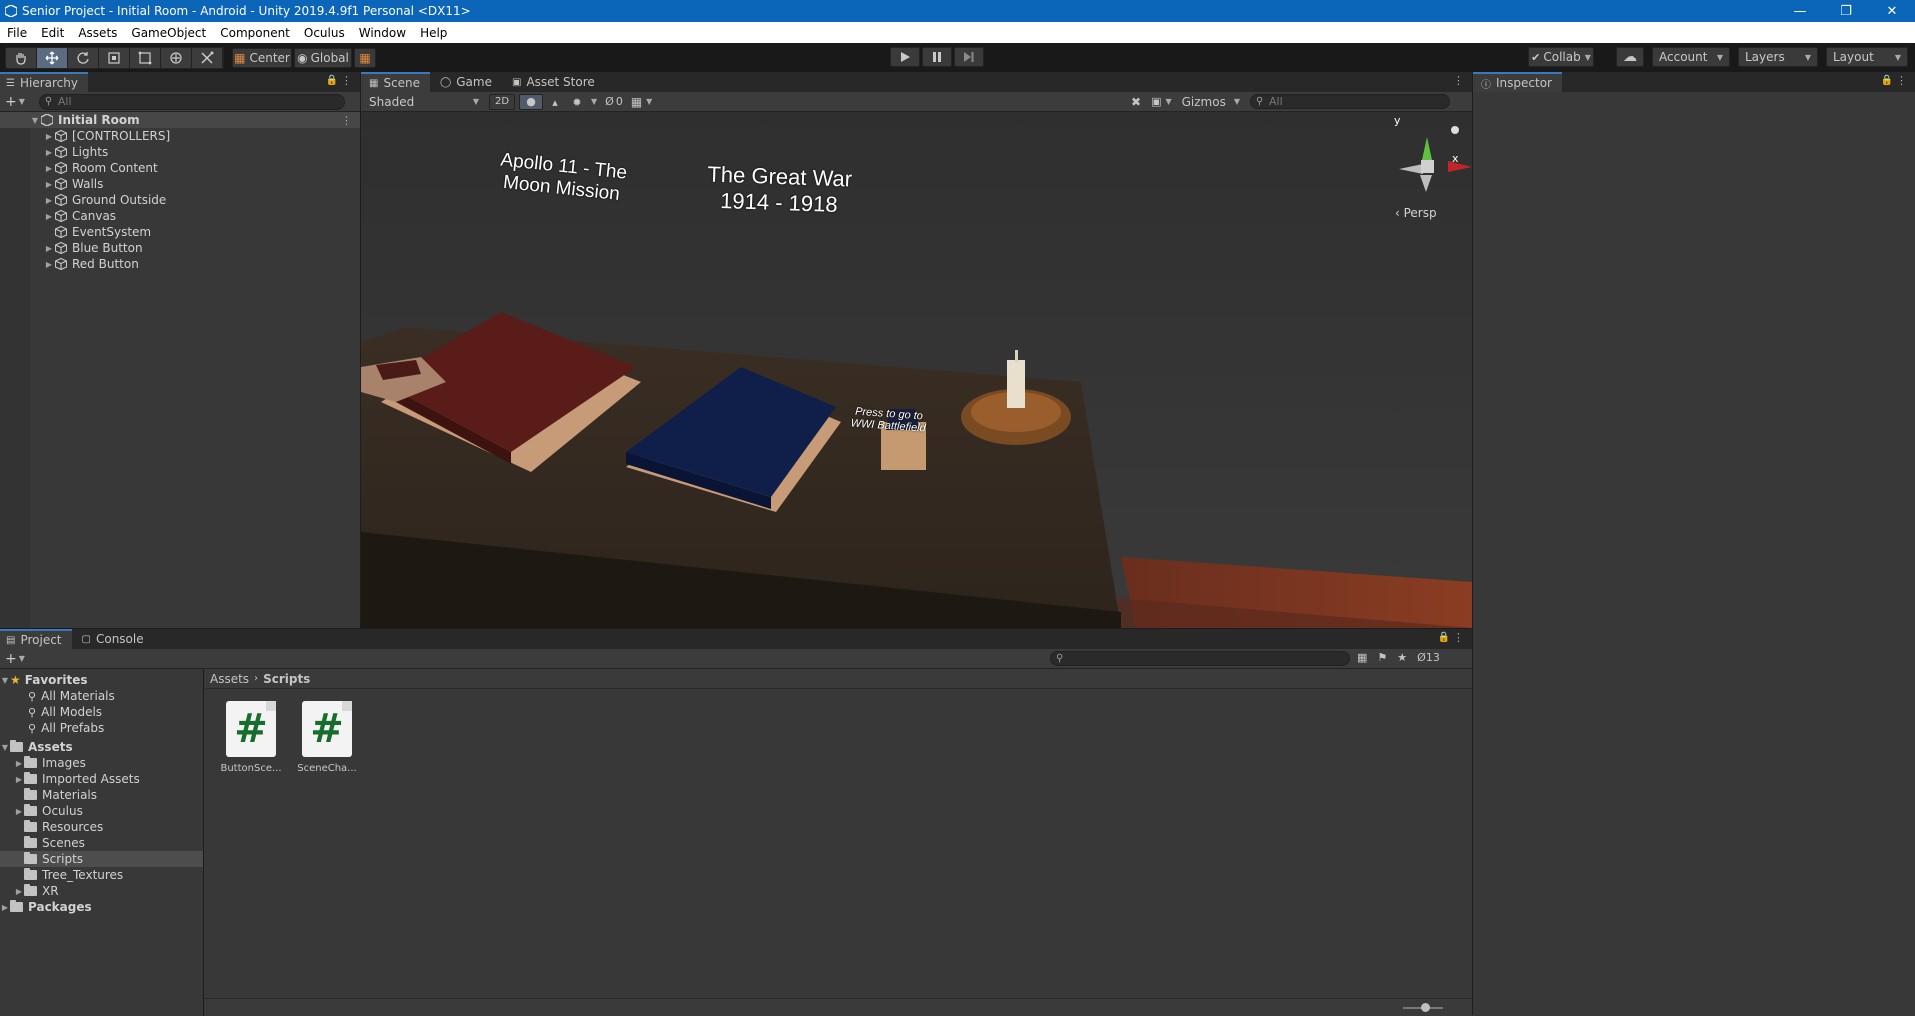  I want to click on menu-gameobject: GameObject, so click(168, 33).